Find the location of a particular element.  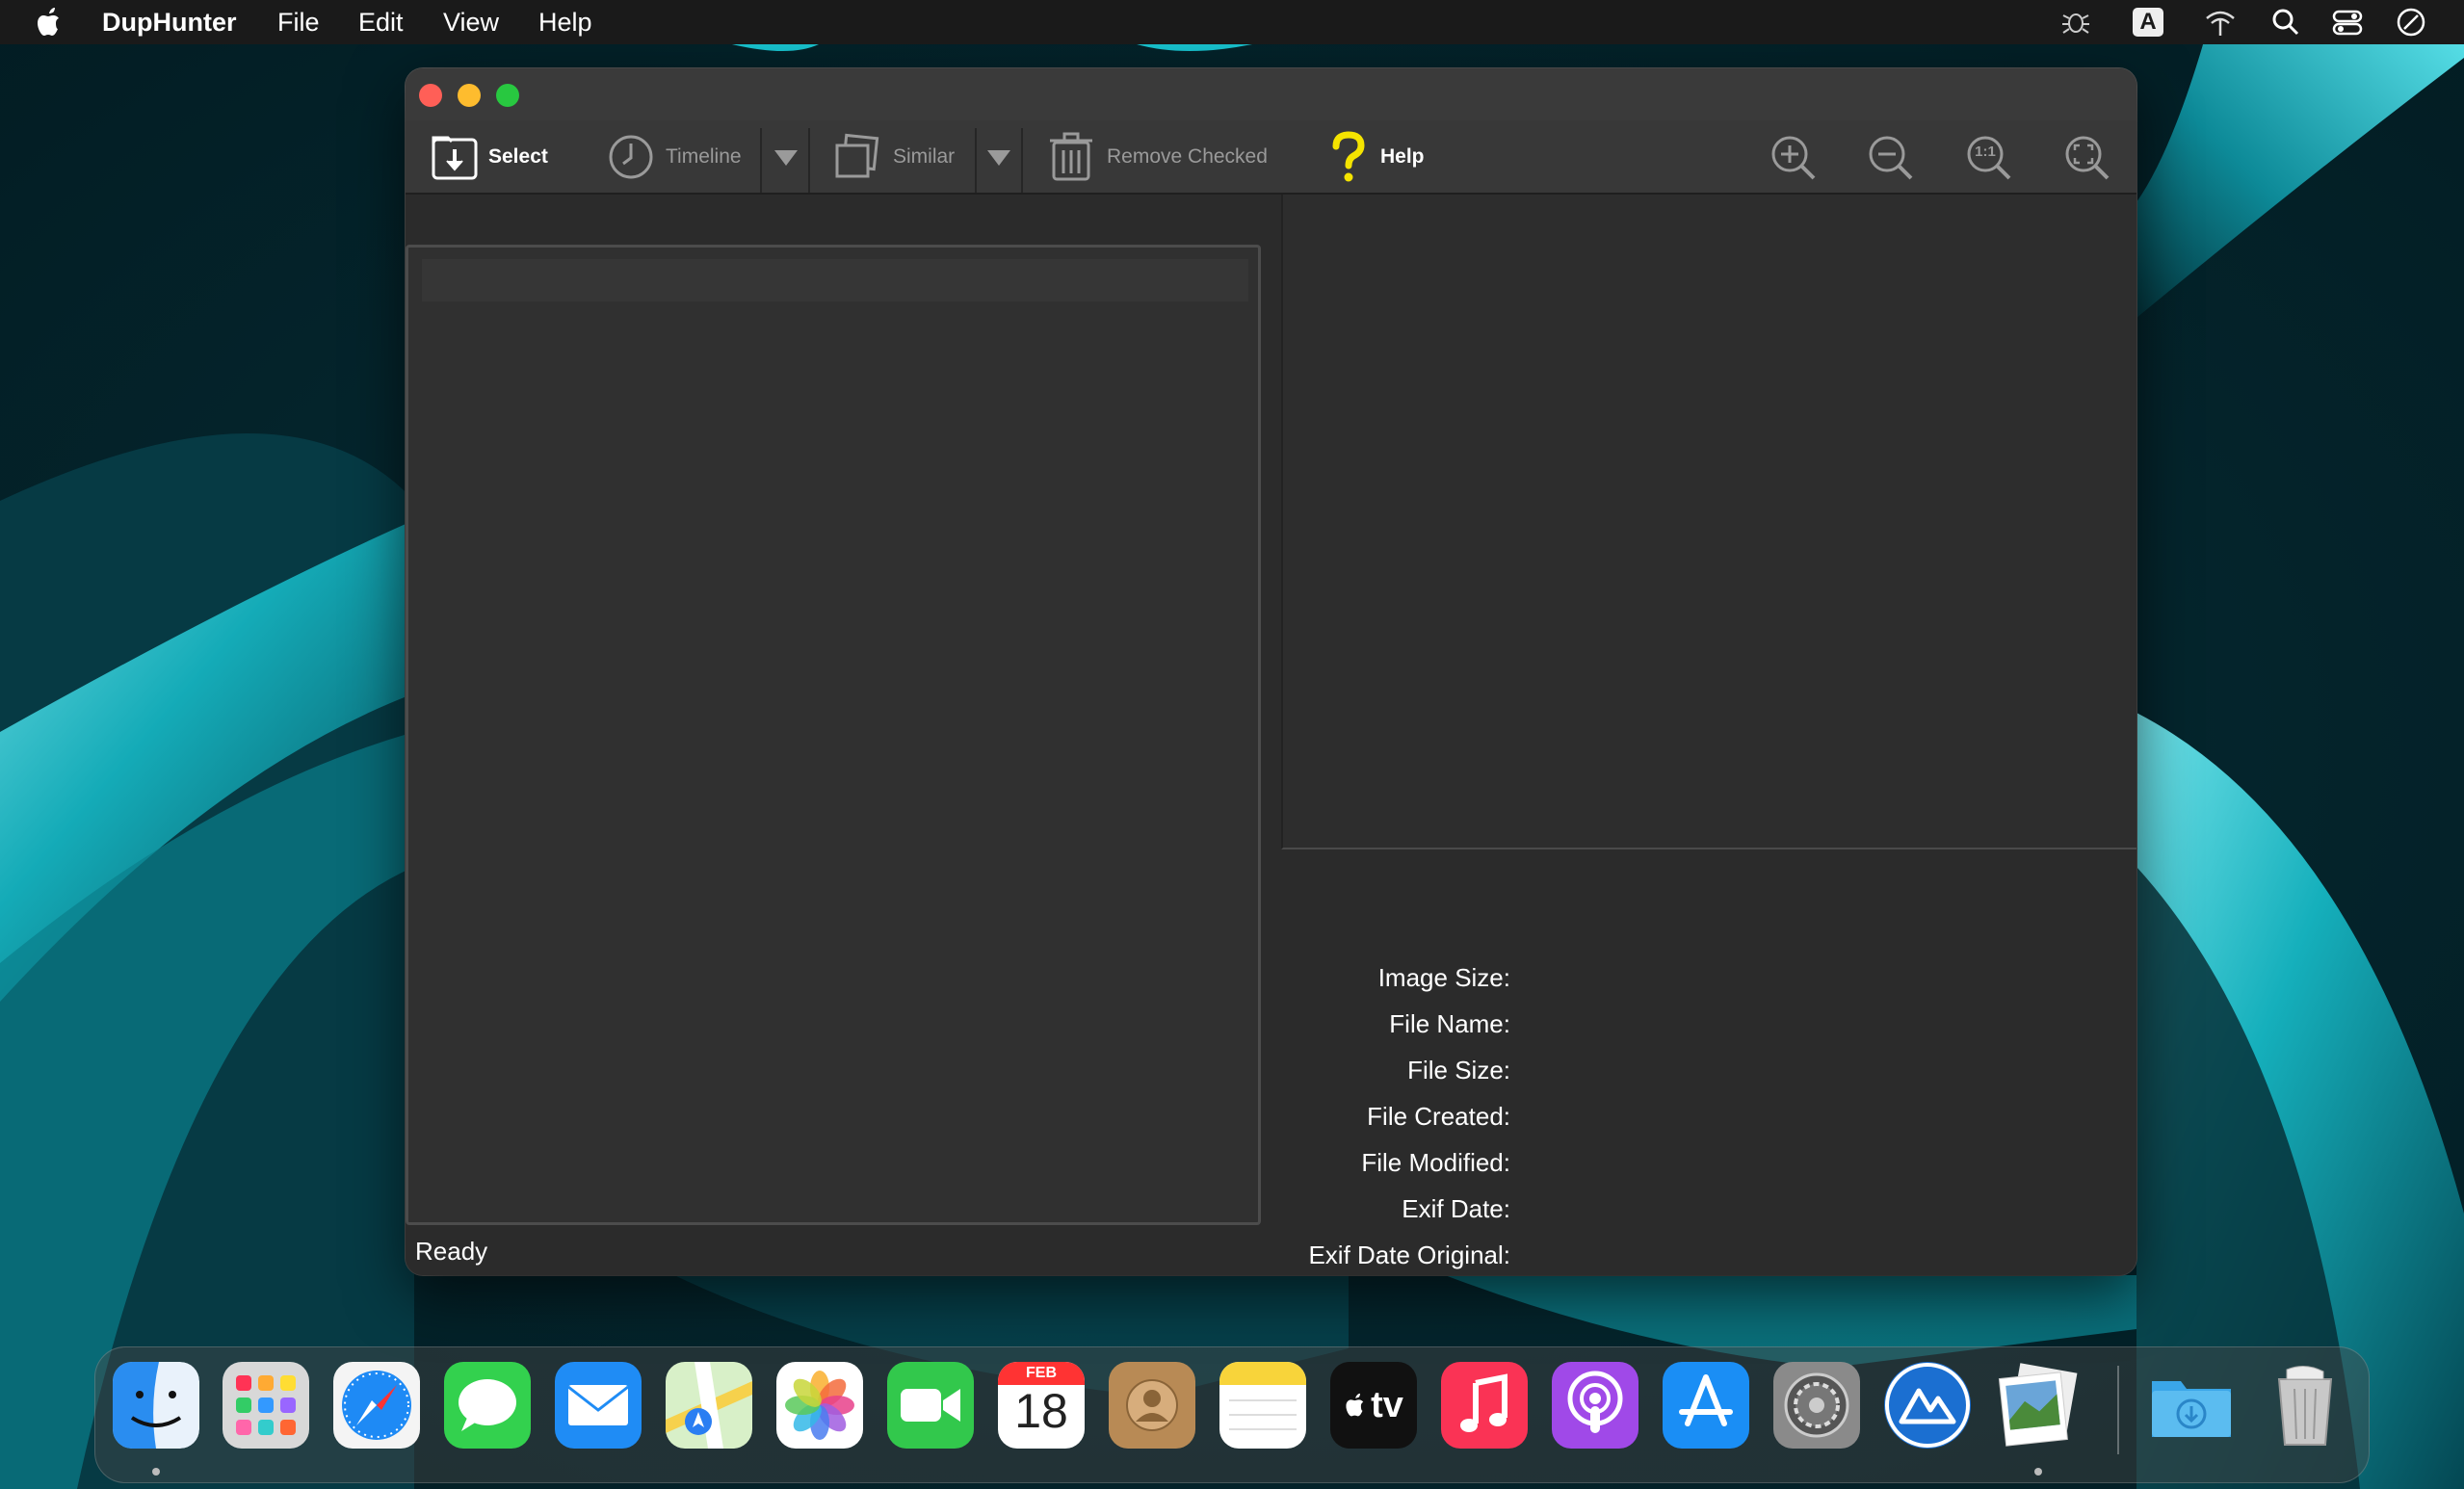

similar-label: Similar is located at coordinates (924, 156).